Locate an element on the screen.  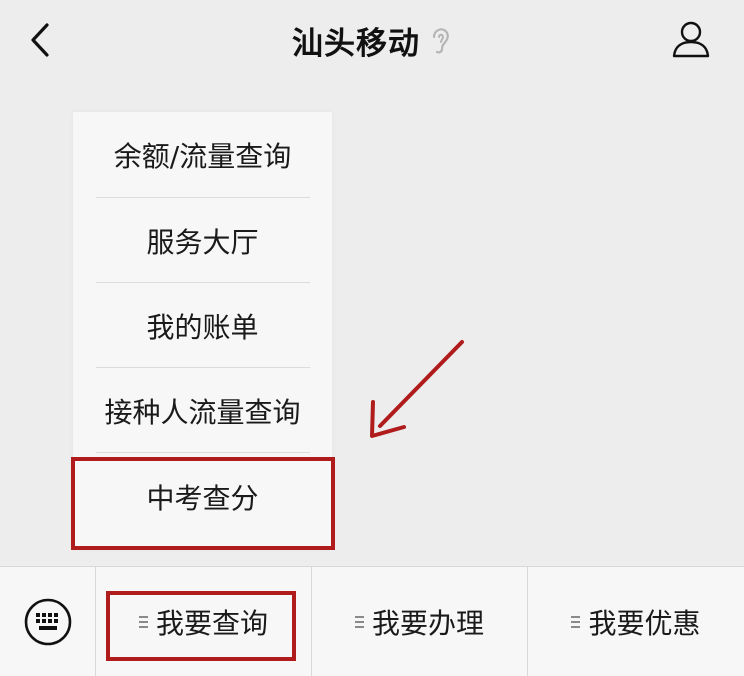
menu-item-vaccinated-data-query: 接种人流量查询 is located at coordinates (202, 410).